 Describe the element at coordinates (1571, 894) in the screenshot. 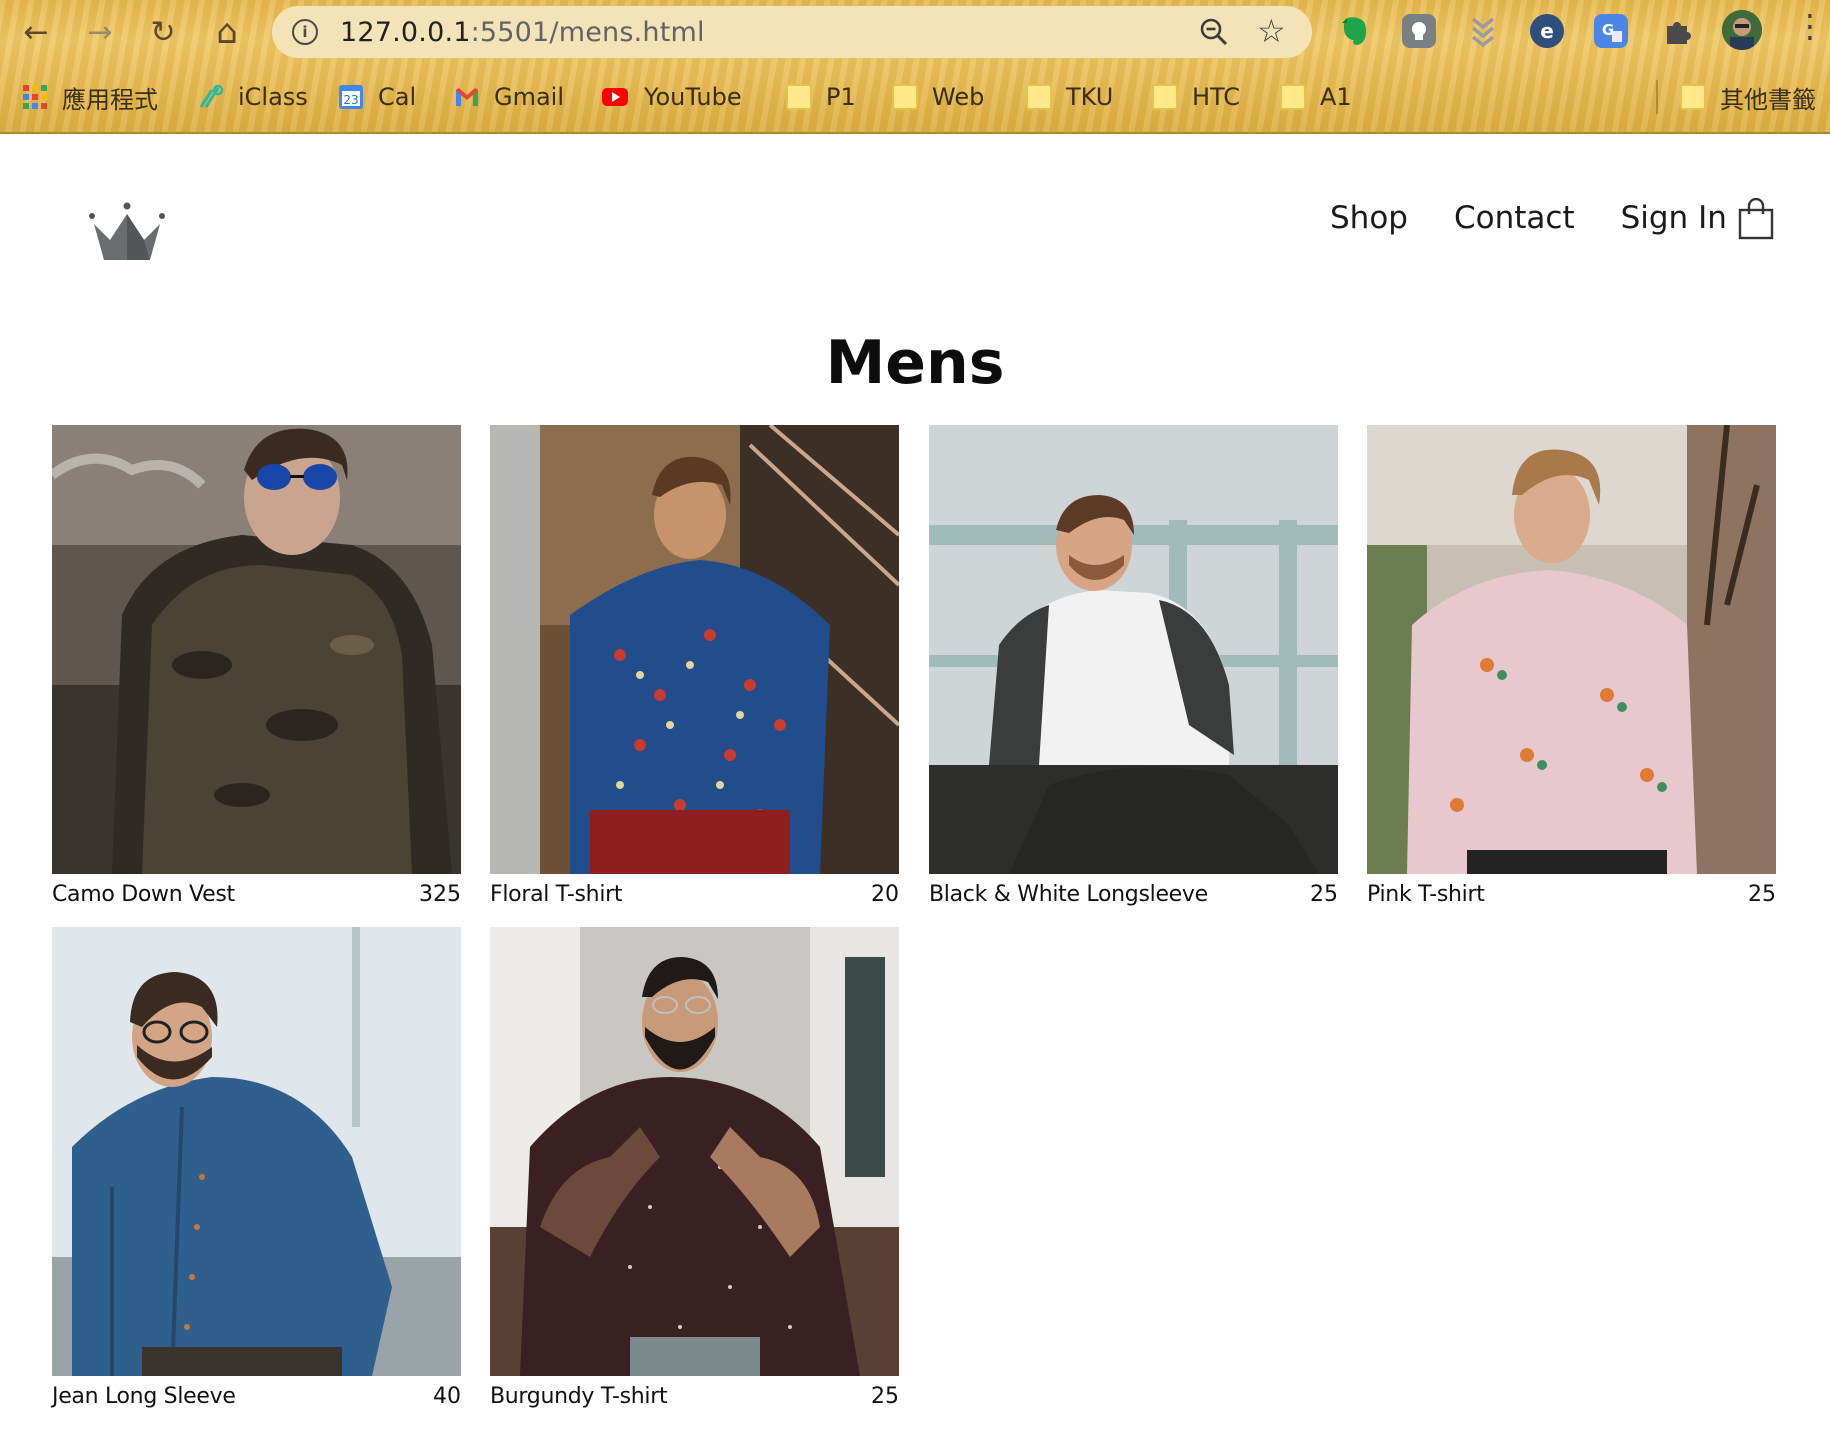

I see `product-caption: Pink T-shirt 25` at that location.